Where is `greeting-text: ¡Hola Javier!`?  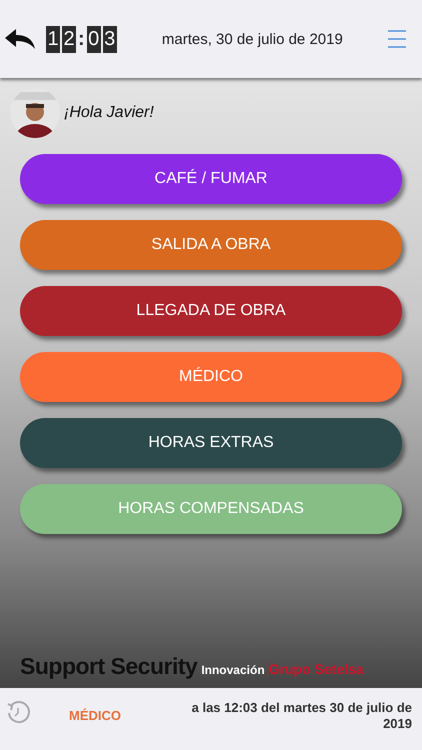 greeting-text: ¡Hola Javier! is located at coordinates (109, 113).